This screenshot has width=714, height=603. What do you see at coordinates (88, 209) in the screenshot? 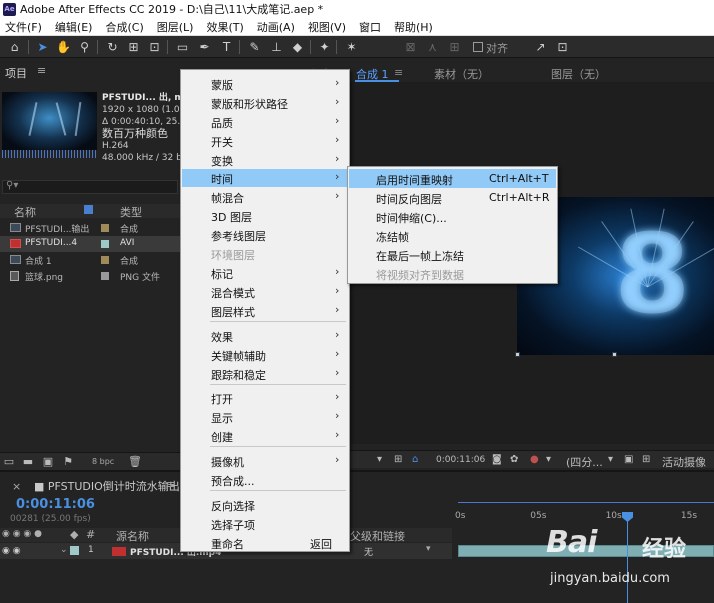
I see `label-column-icon` at bounding box center [88, 209].